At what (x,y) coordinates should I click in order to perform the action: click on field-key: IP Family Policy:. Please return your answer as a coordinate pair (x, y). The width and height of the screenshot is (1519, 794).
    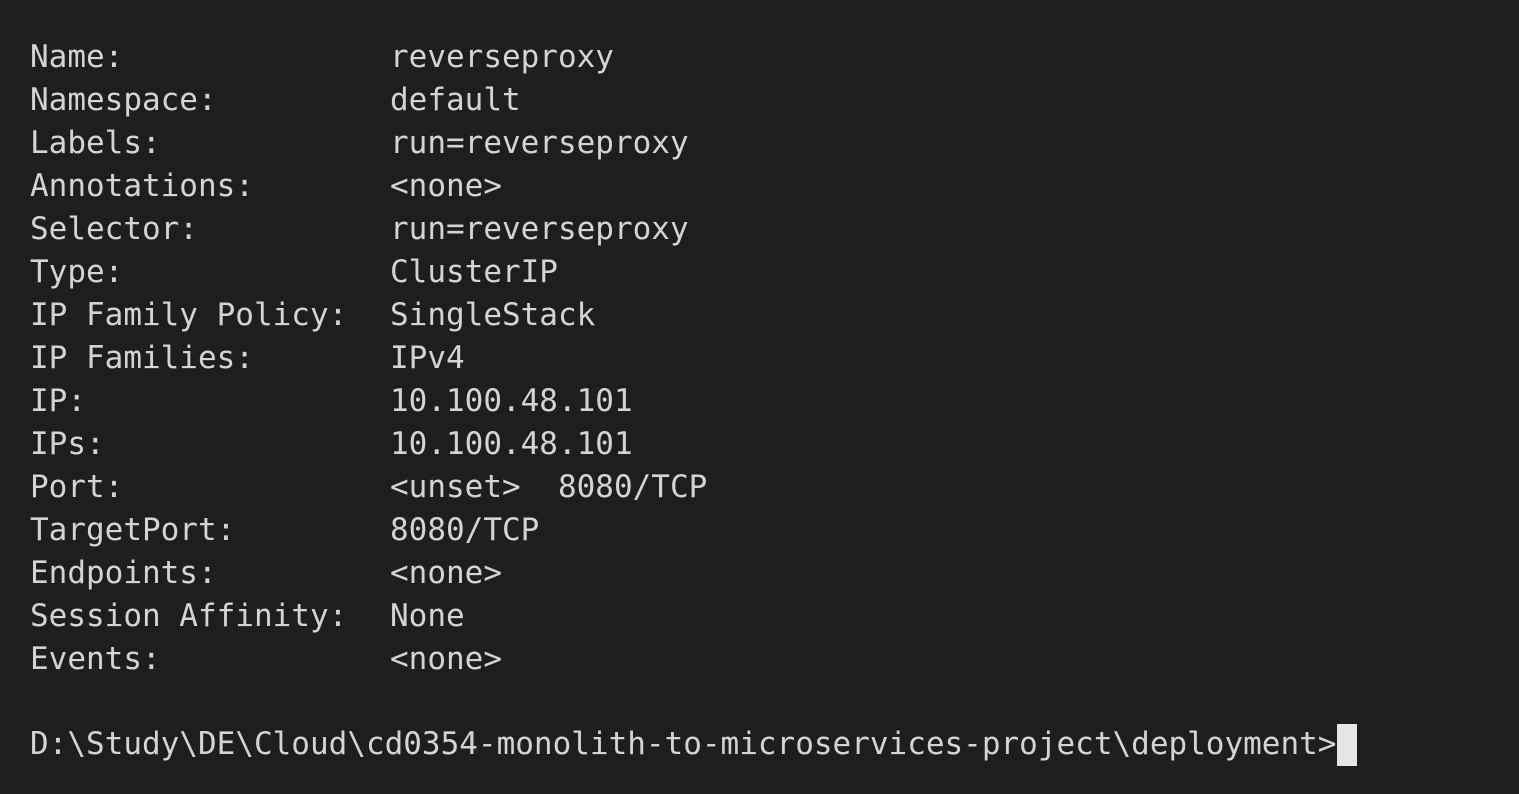
    Looking at the image, I should click on (189, 315).